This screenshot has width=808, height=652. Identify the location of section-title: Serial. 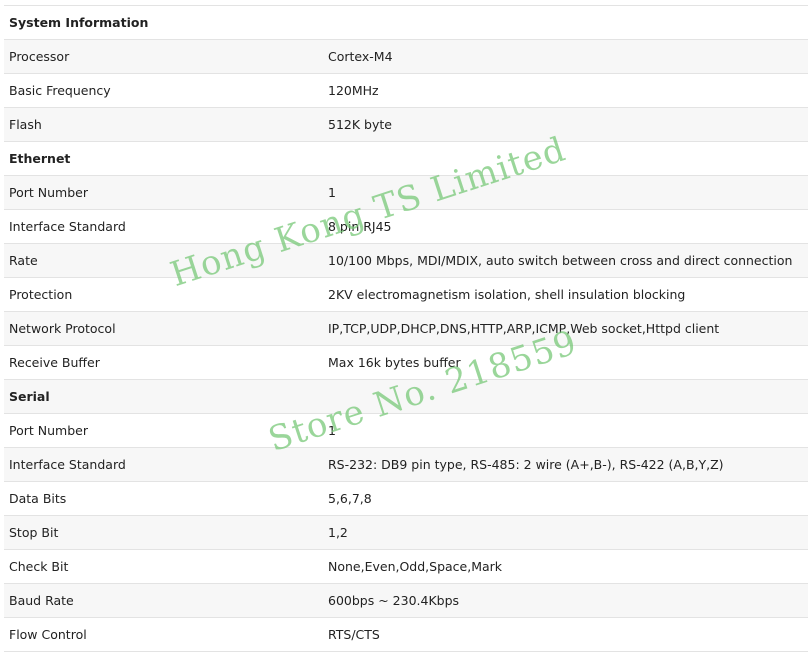
(29, 396).